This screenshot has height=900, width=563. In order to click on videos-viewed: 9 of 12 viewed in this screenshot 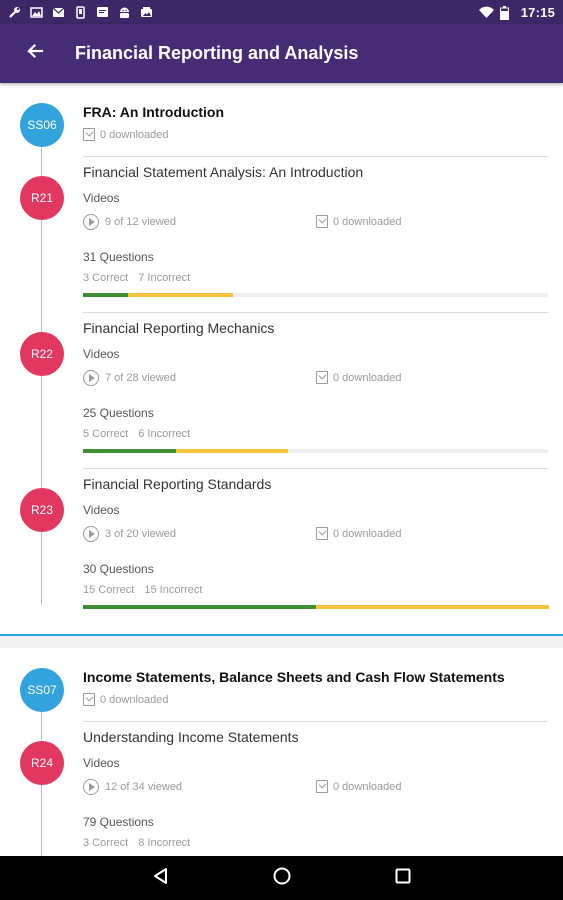, I will do `click(129, 222)`.